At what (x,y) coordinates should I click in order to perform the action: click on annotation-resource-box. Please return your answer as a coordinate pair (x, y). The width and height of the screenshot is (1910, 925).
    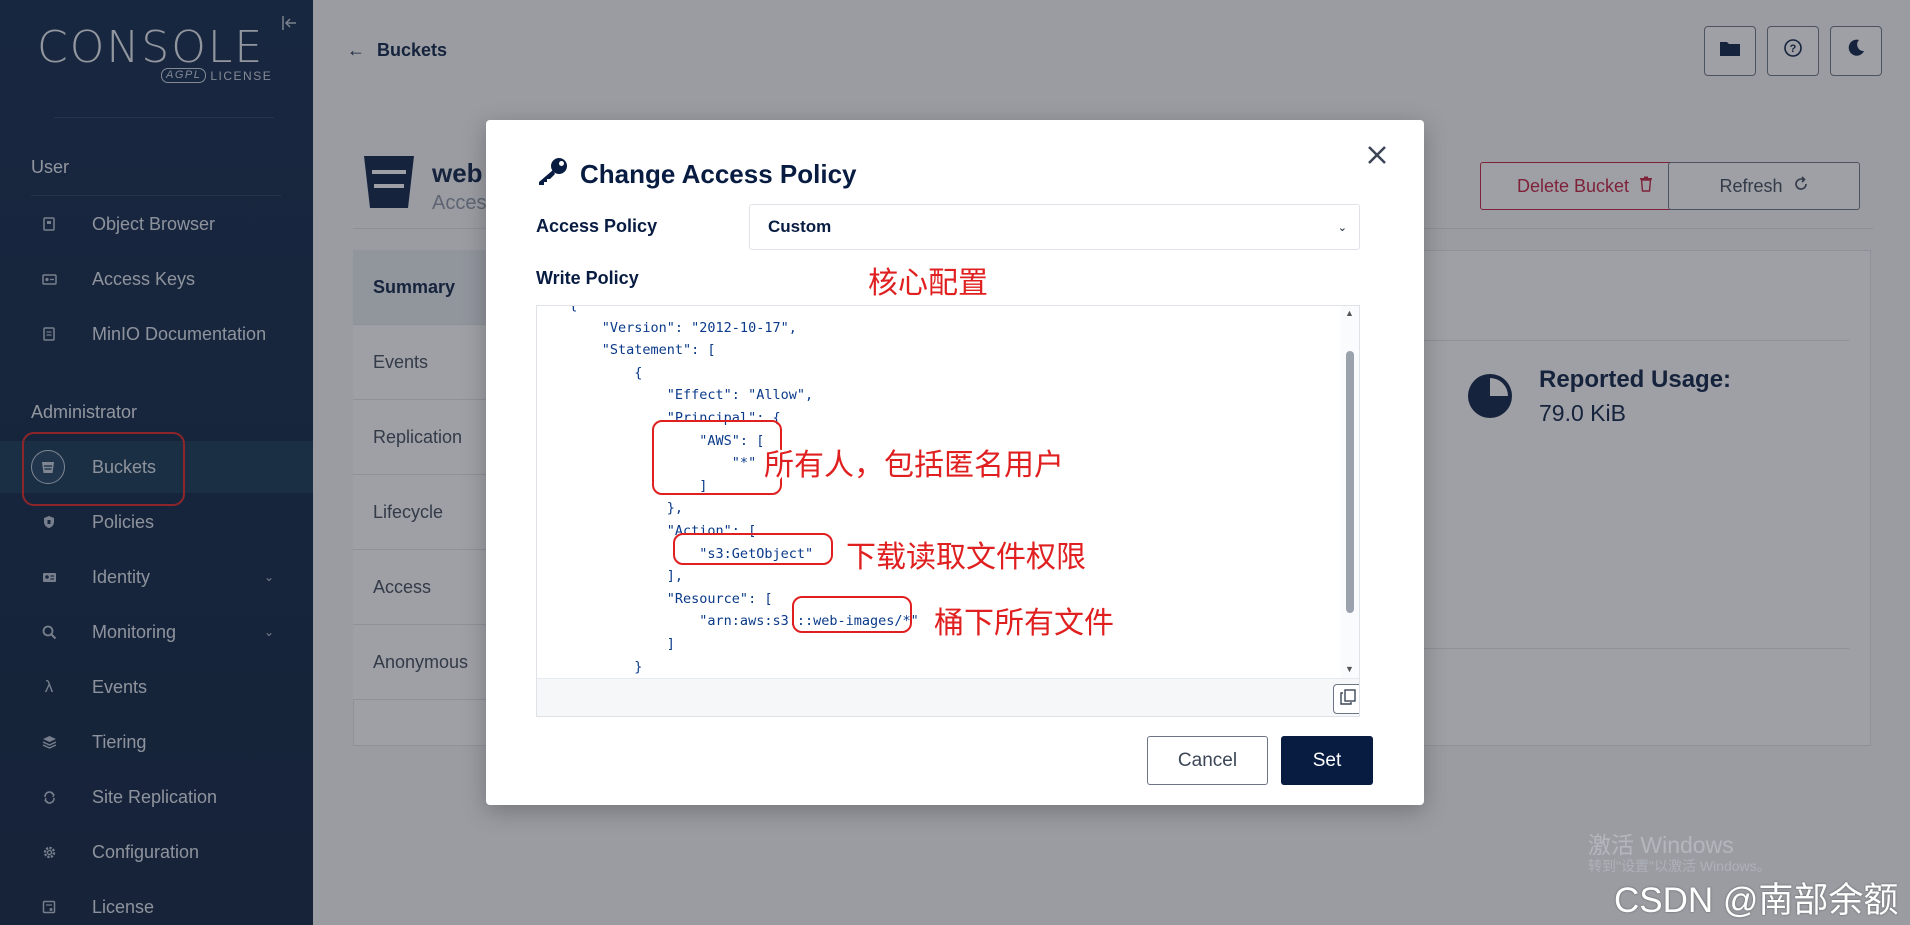
    Looking at the image, I should click on (852, 614).